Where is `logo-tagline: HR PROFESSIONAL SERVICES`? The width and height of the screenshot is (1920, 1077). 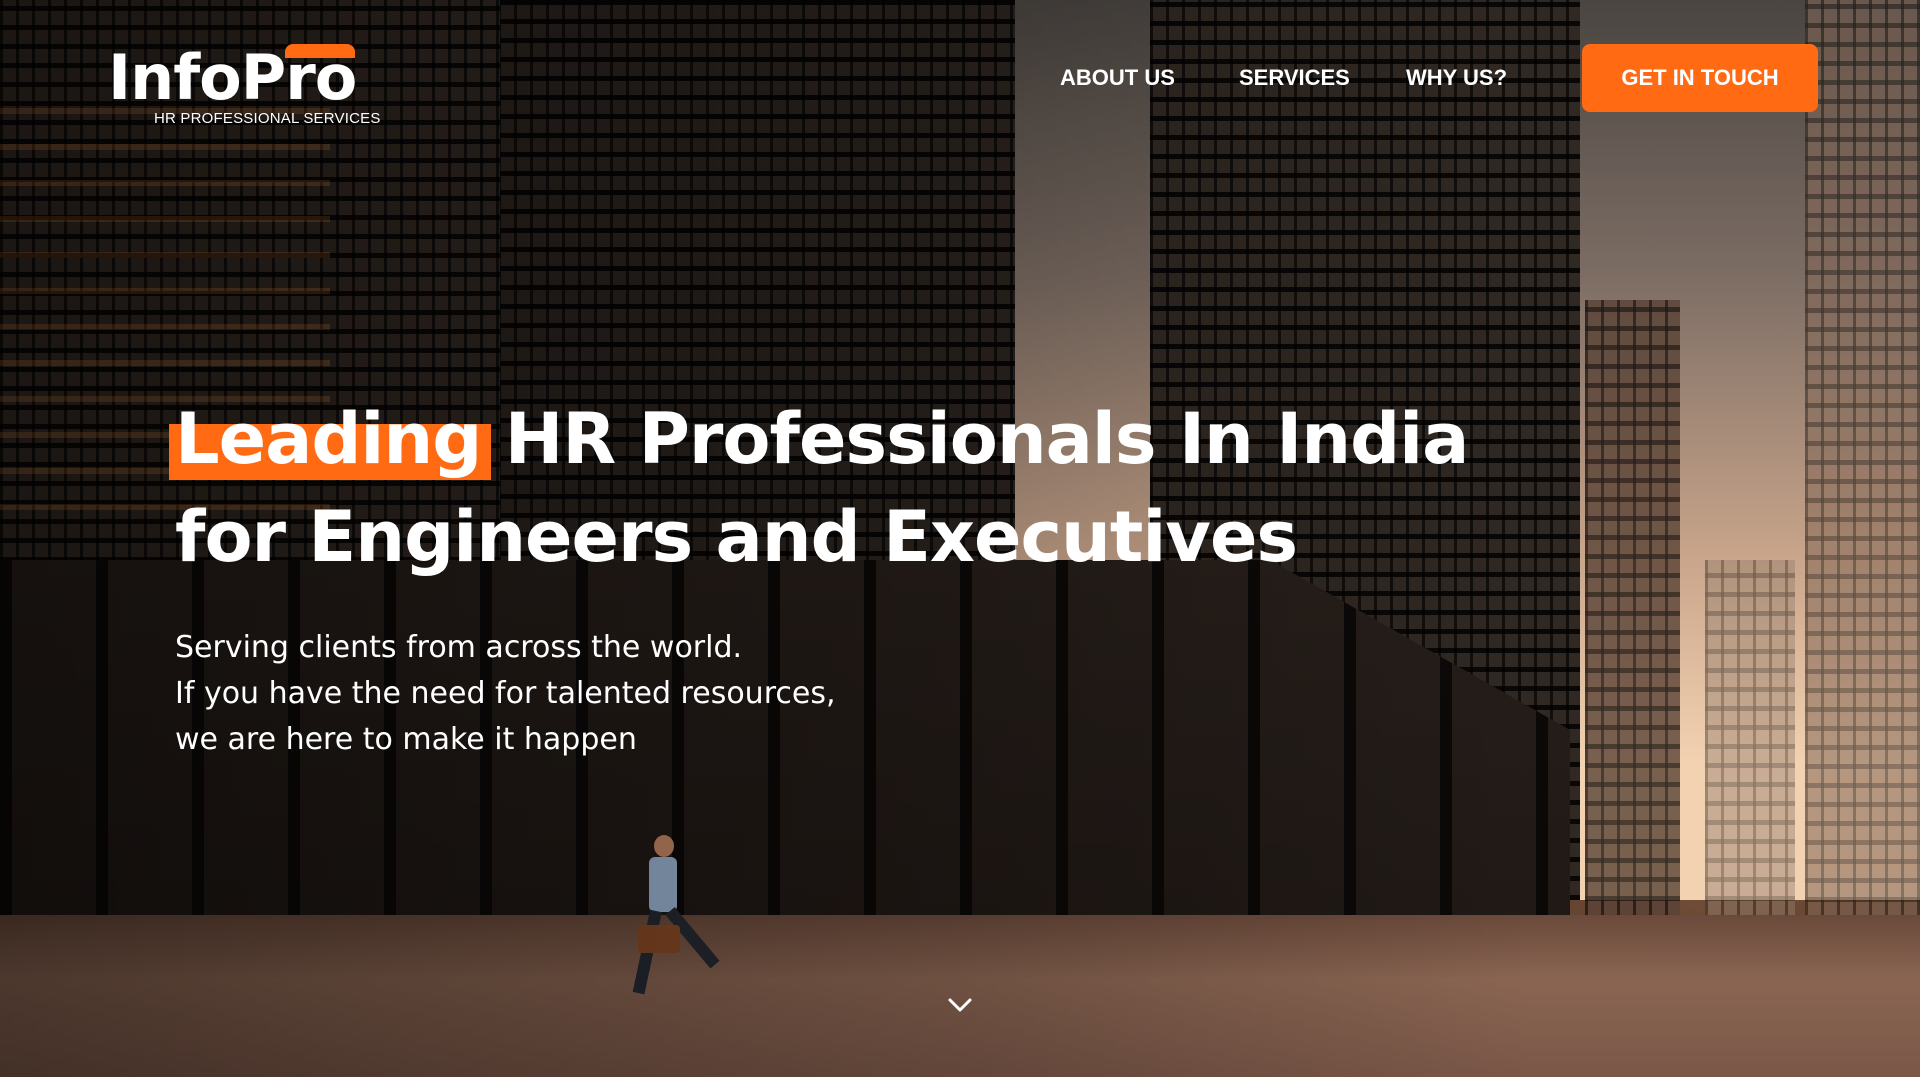 logo-tagline: HR PROFESSIONAL SERVICES is located at coordinates (267, 118).